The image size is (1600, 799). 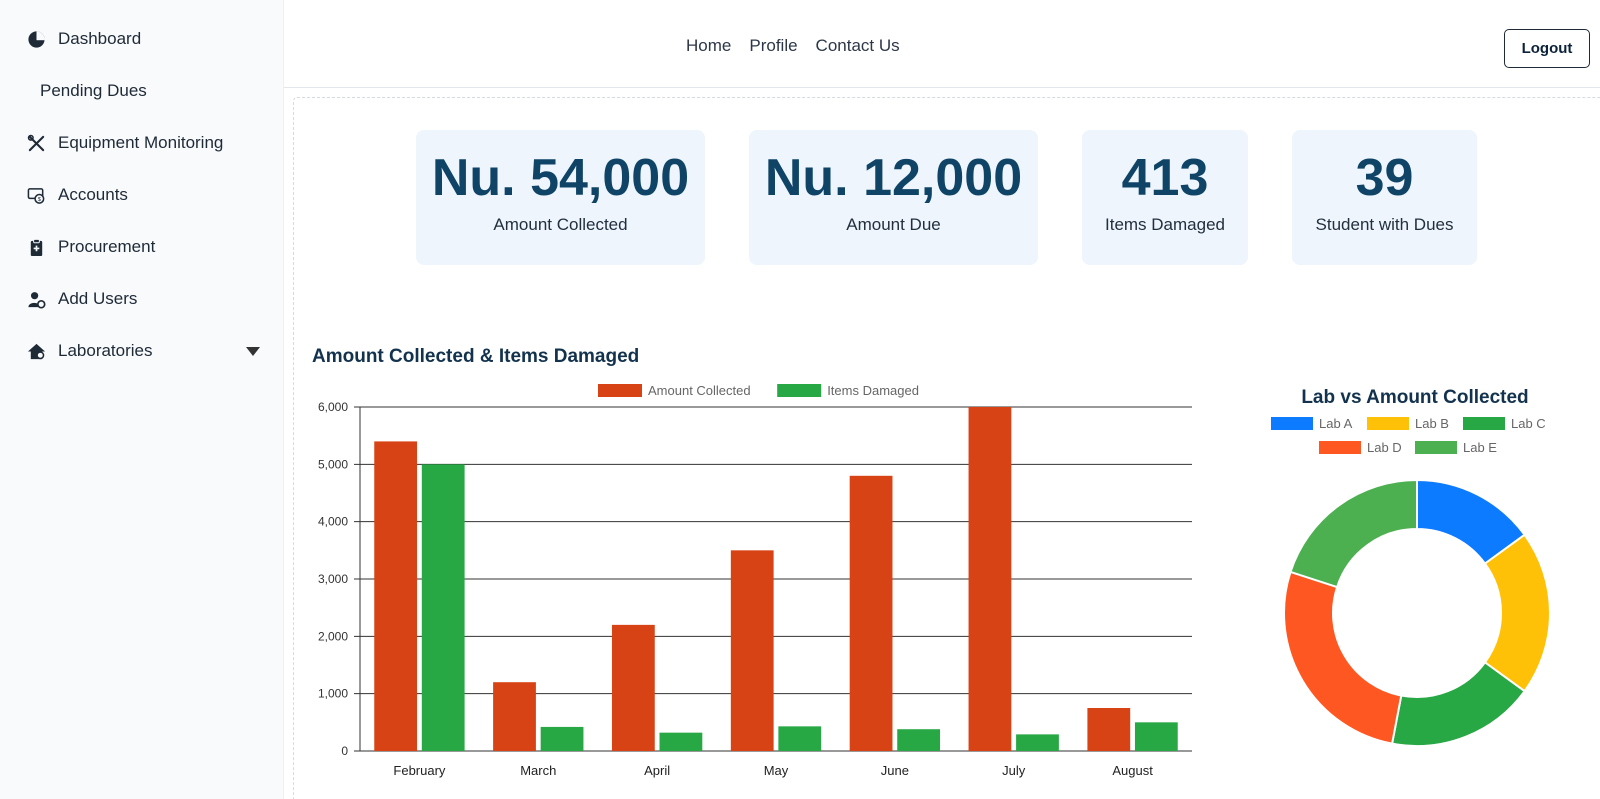 I want to click on sidebar-item-equipment-monitoring: Equipment Monitoring, so click(x=124, y=143).